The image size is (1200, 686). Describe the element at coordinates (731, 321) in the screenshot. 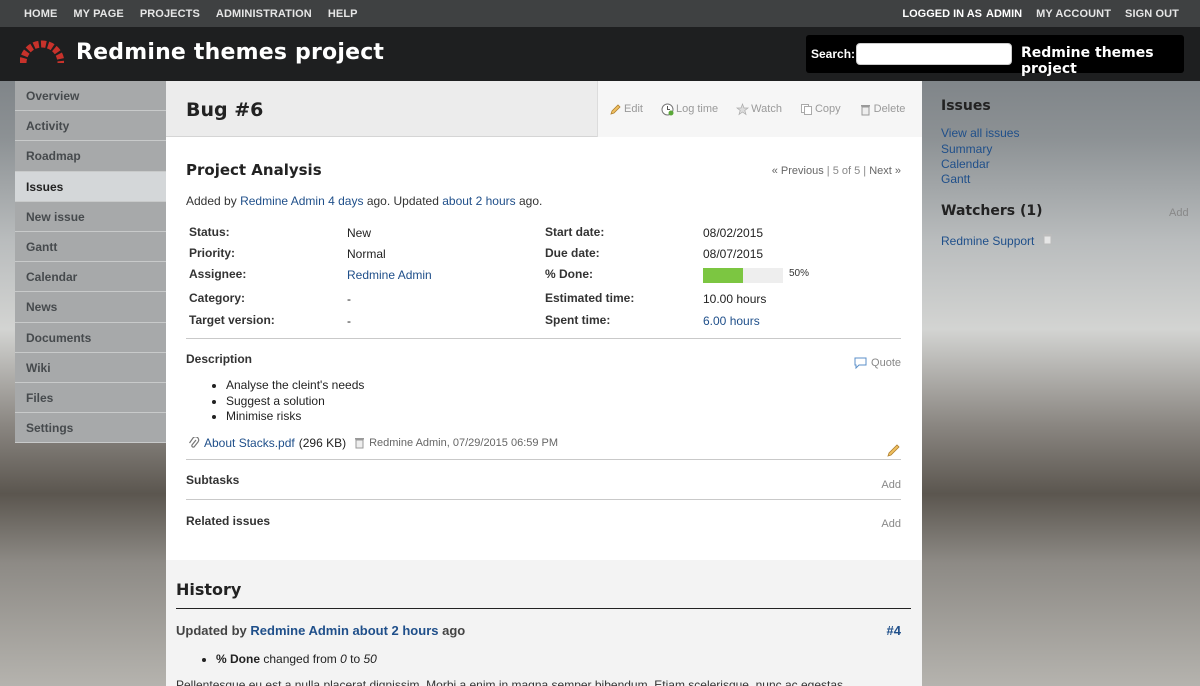

I see `spent-time-link: 6.00 hours` at that location.